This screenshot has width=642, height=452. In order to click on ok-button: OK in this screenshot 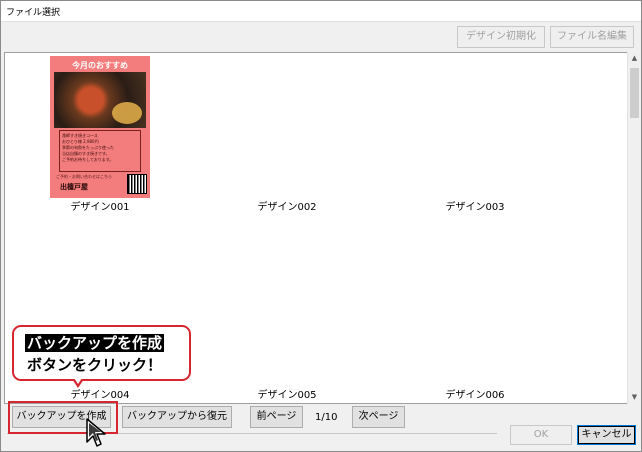, I will do `click(541, 435)`.